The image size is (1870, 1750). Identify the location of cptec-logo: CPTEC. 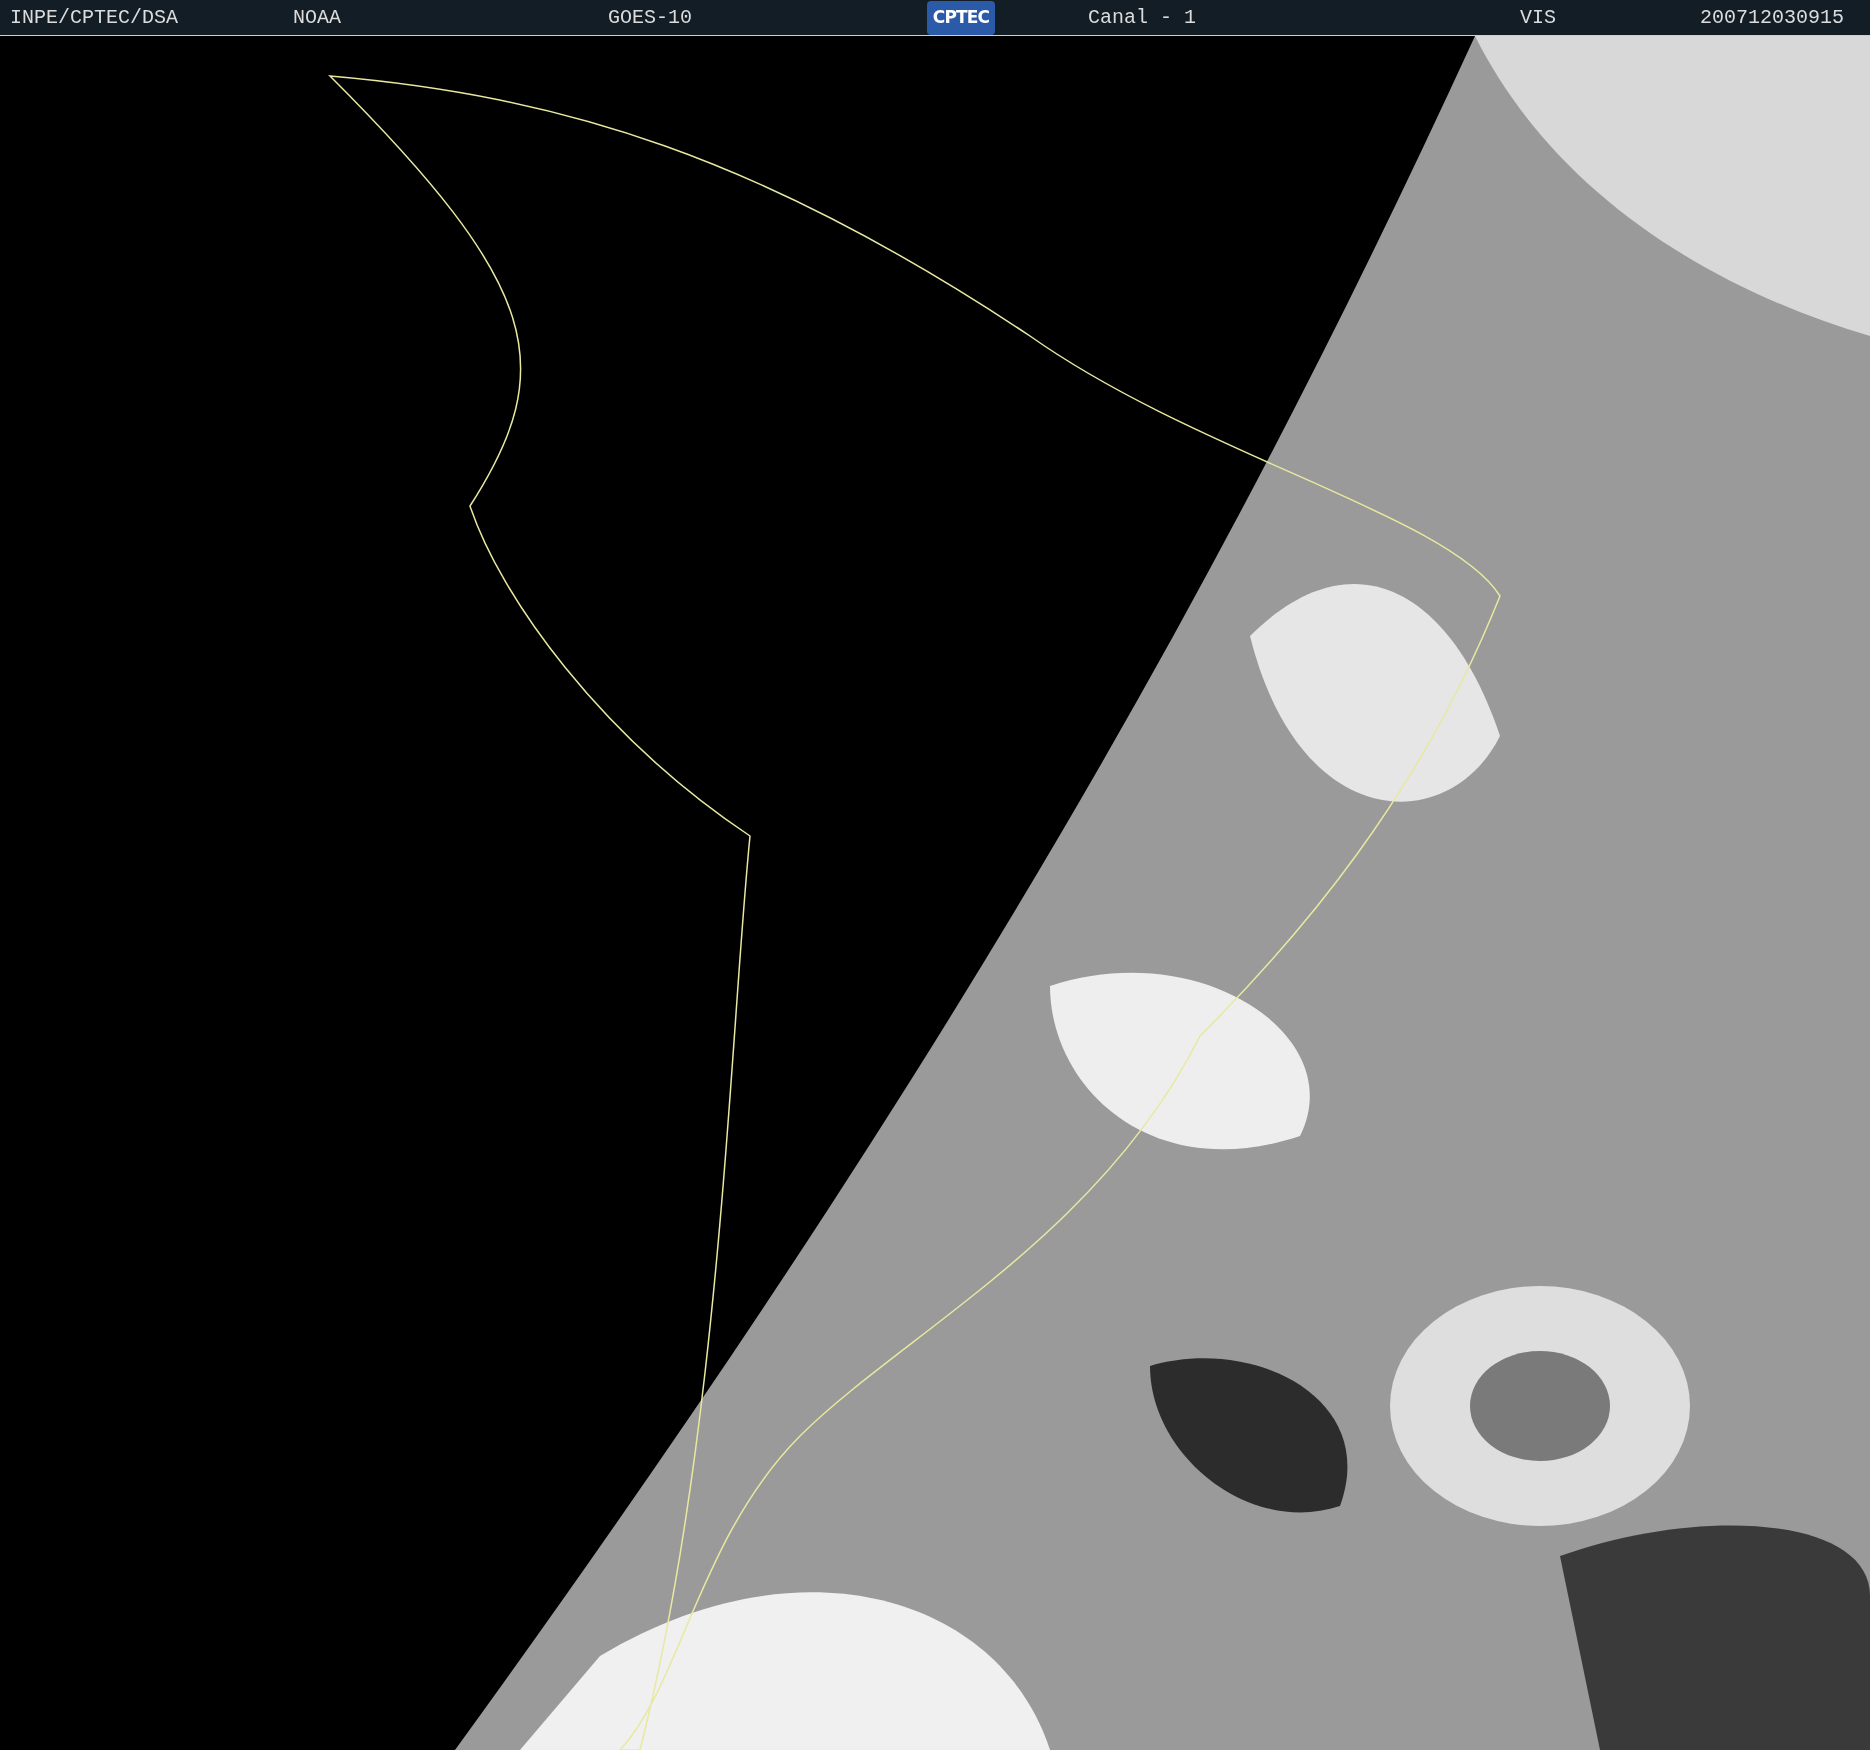
(961, 17).